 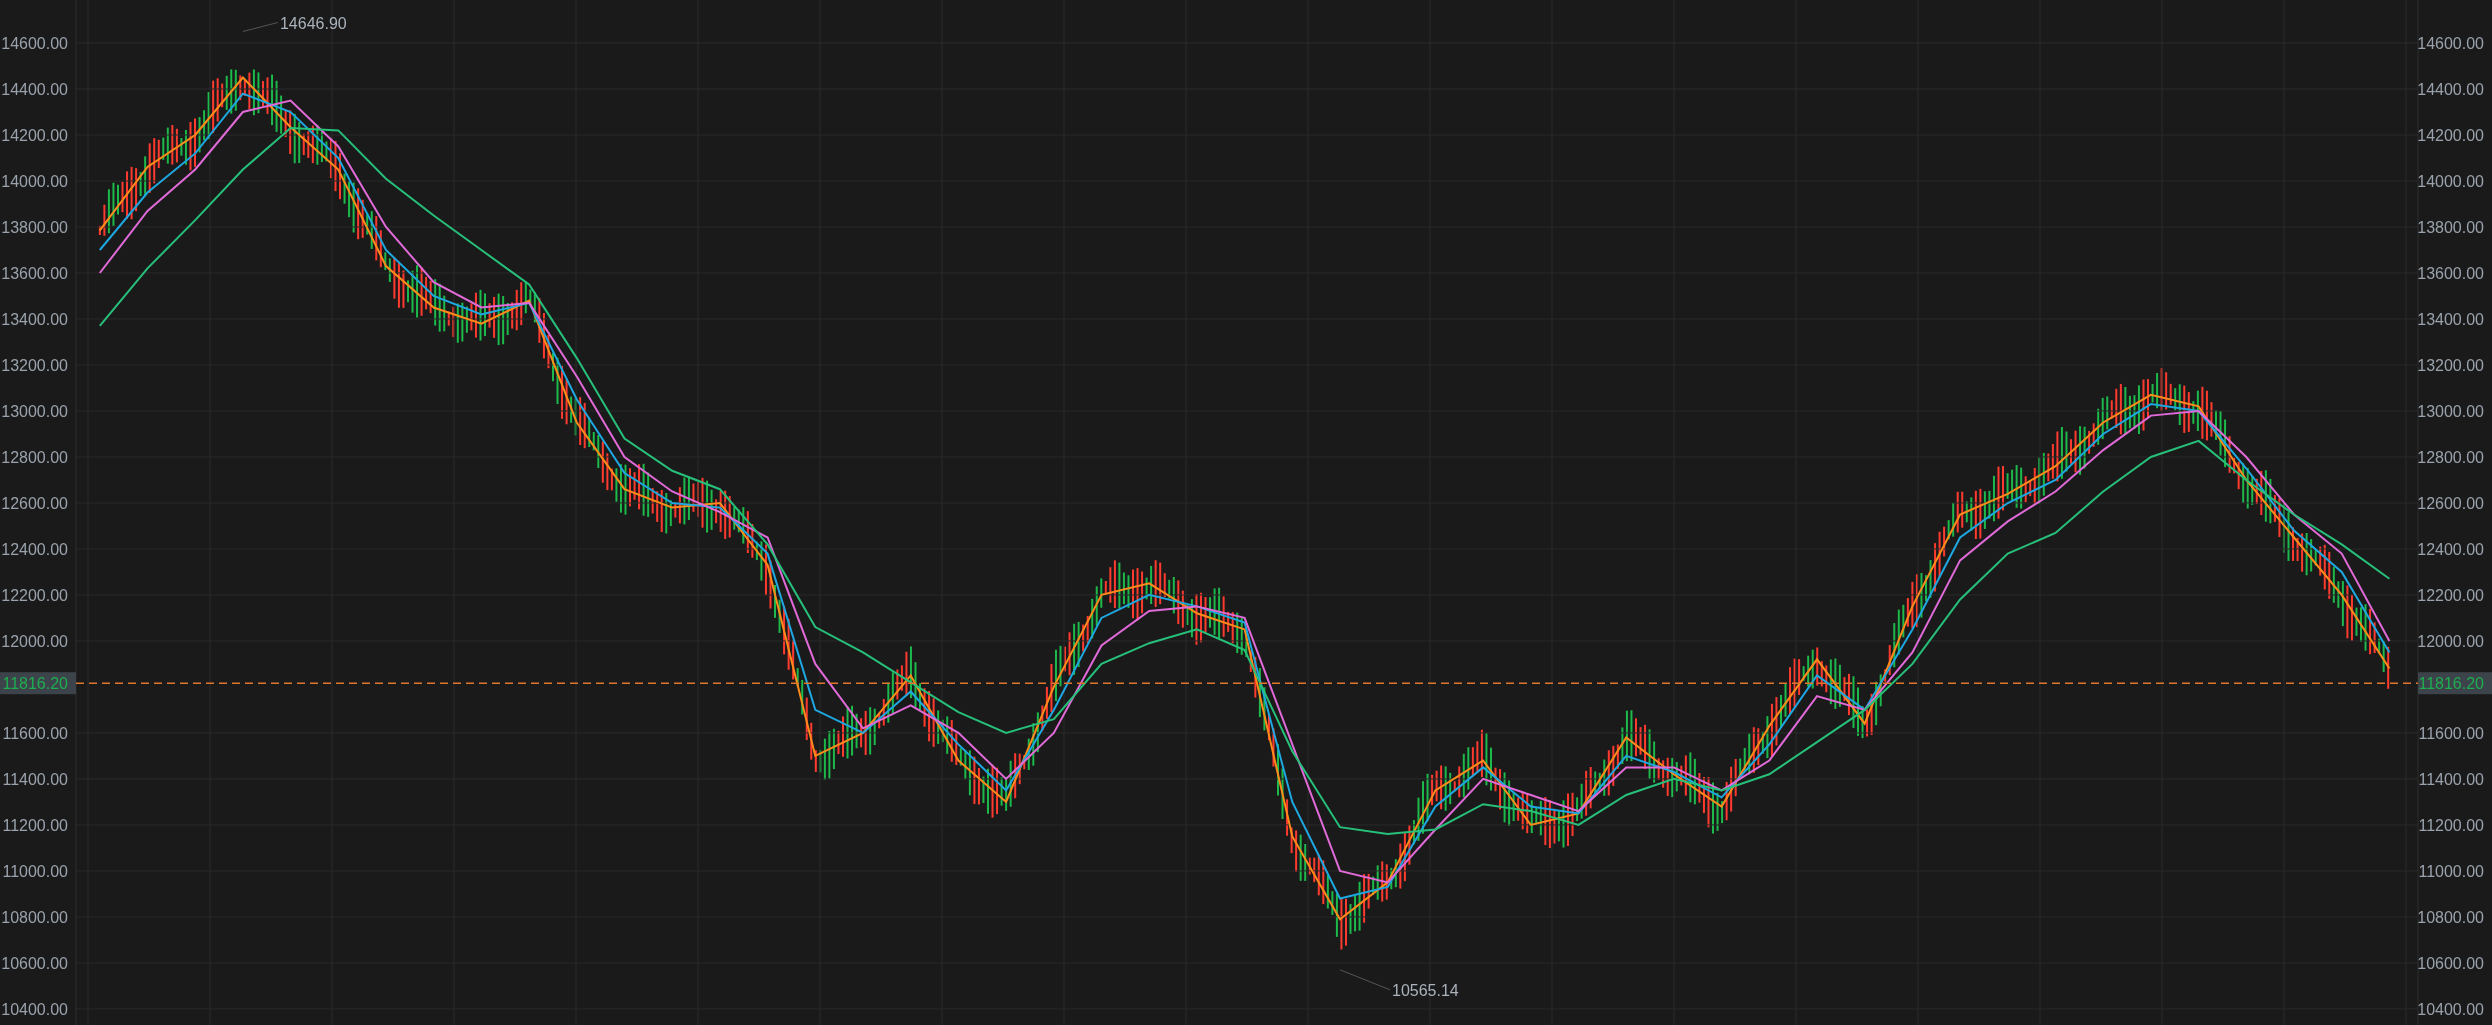 I want to click on ref-line-label: 11816.20, so click(x=35, y=684).